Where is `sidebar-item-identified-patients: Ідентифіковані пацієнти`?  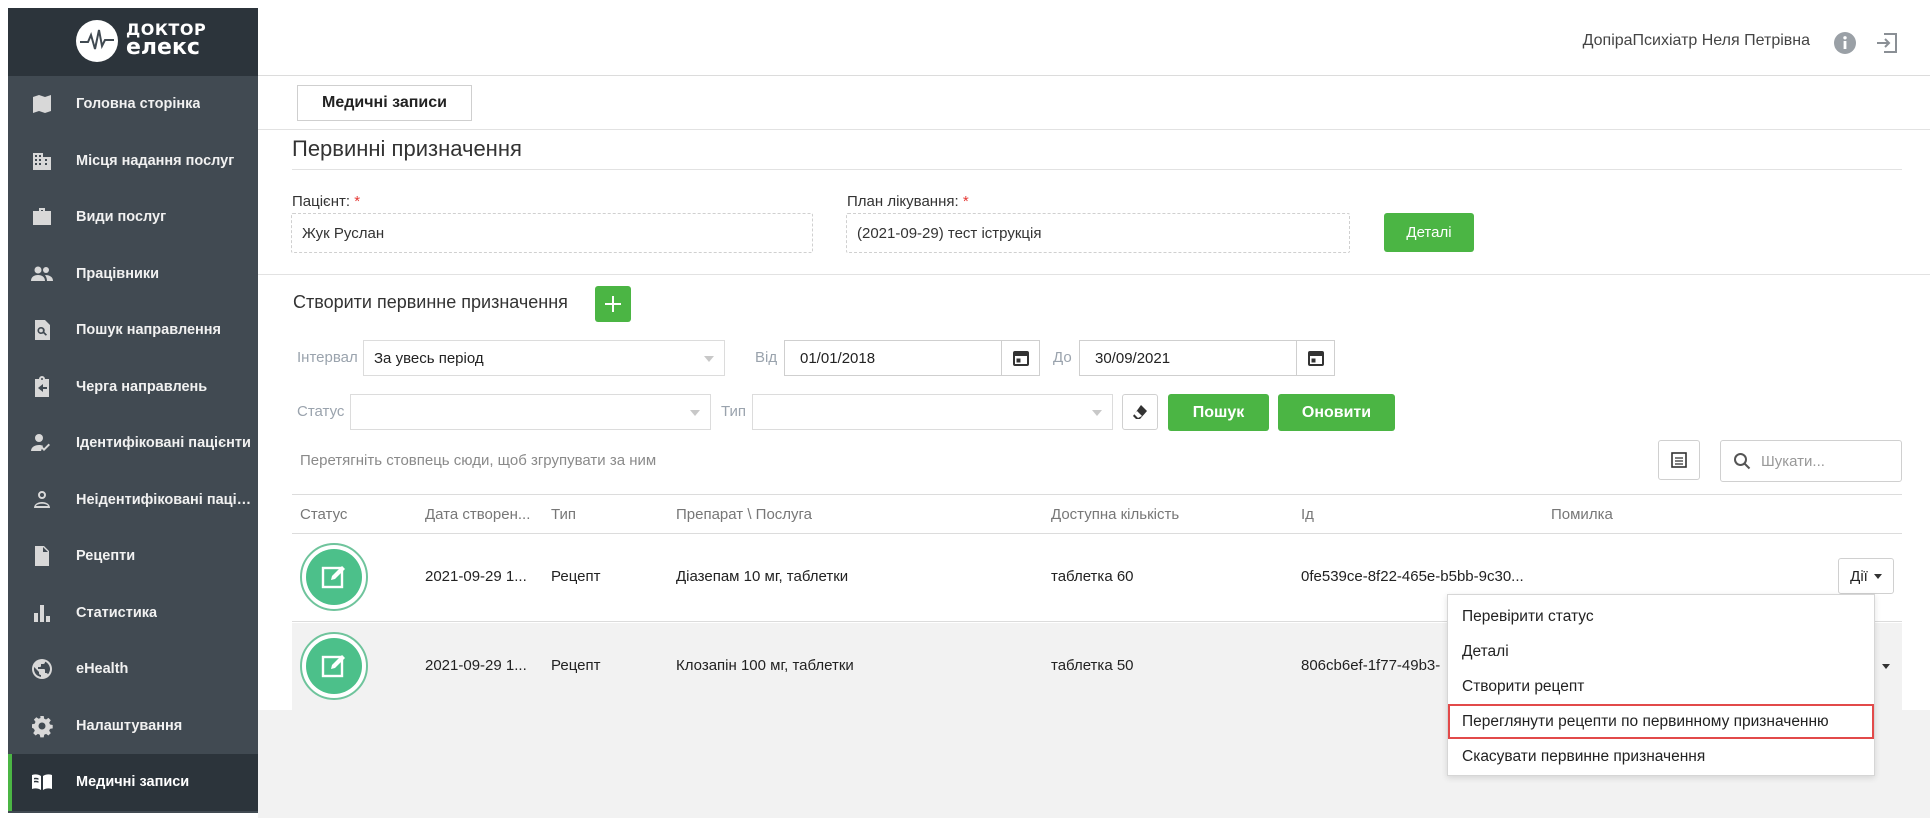
sidebar-item-identified-patients: Ідентифіковані пацієнти is located at coordinates (133, 443).